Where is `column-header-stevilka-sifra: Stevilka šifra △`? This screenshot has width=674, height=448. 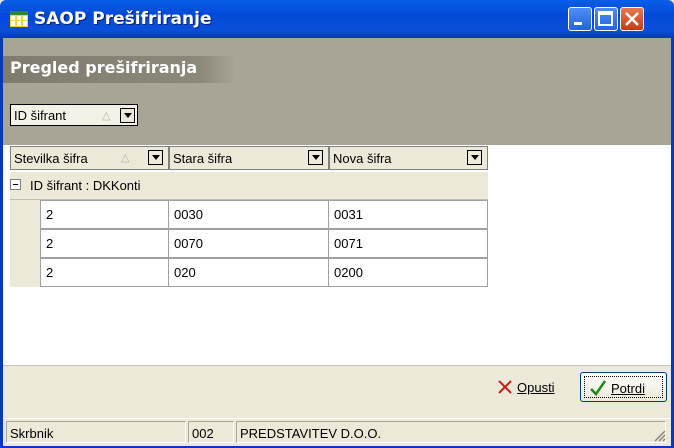
column-header-stevilka-sifra: Stevilka šifra △ is located at coordinates (89, 158).